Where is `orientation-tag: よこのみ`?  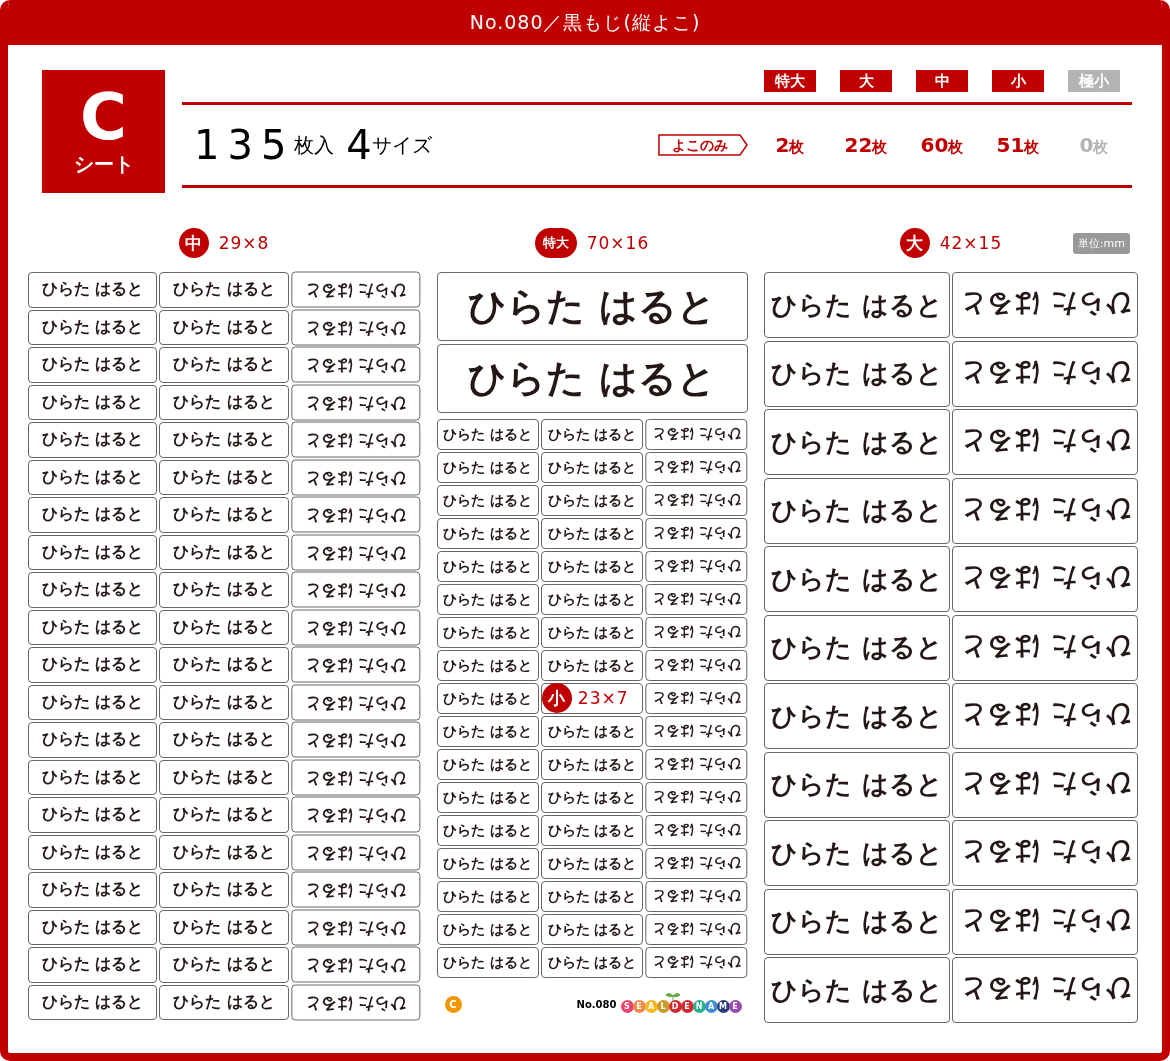
orientation-tag: よこのみ is located at coordinates (704, 145).